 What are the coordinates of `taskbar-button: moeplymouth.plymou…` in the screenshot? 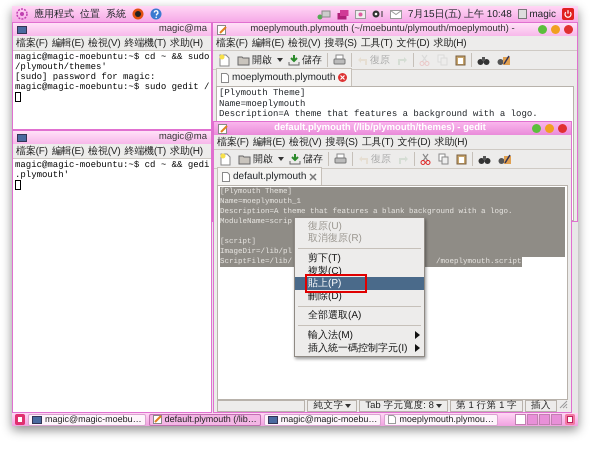 It's located at (441, 420).